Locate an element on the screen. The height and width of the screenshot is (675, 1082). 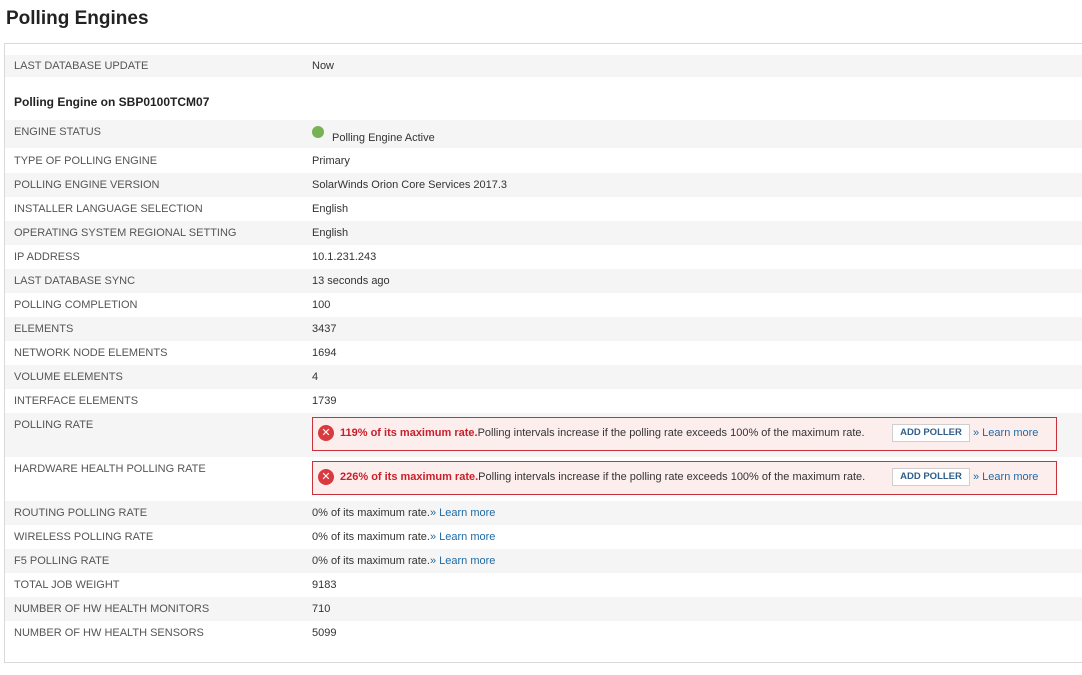
row-label: POLLING RATE is located at coordinates (54, 425).